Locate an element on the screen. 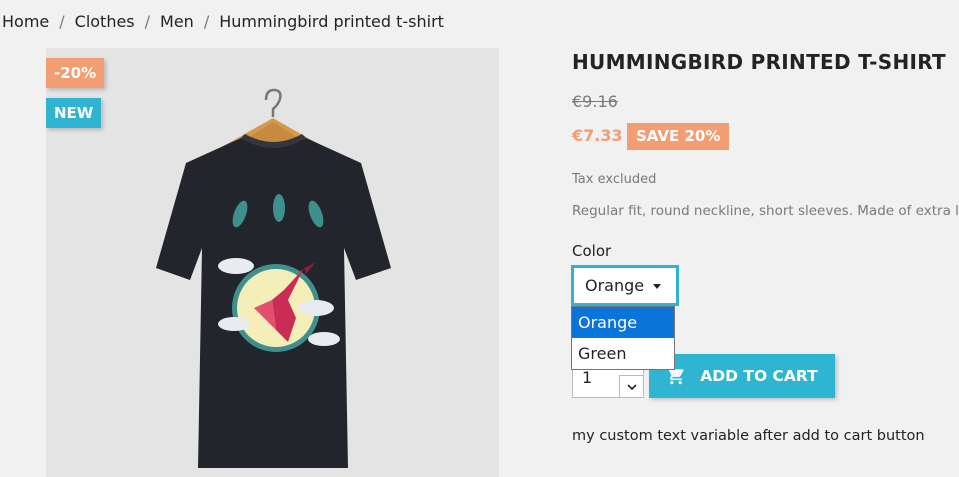  breadcrumb-home: Home is located at coordinates (25, 21).